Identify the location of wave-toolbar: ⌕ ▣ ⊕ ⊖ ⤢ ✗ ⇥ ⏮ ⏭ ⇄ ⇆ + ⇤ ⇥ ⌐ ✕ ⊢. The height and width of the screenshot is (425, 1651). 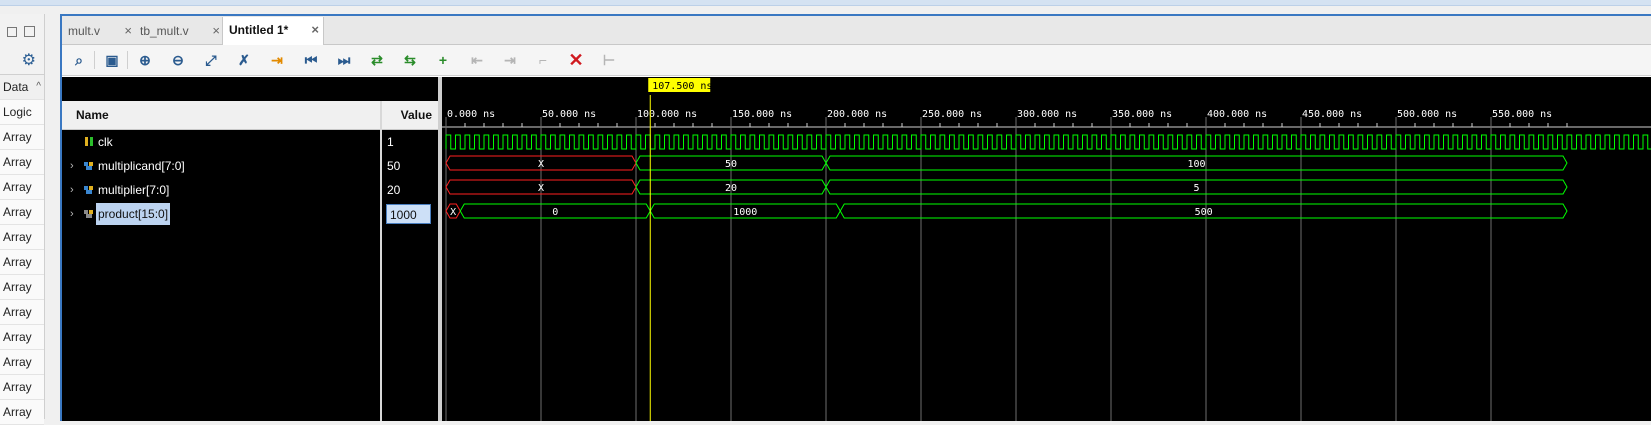
(856, 60).